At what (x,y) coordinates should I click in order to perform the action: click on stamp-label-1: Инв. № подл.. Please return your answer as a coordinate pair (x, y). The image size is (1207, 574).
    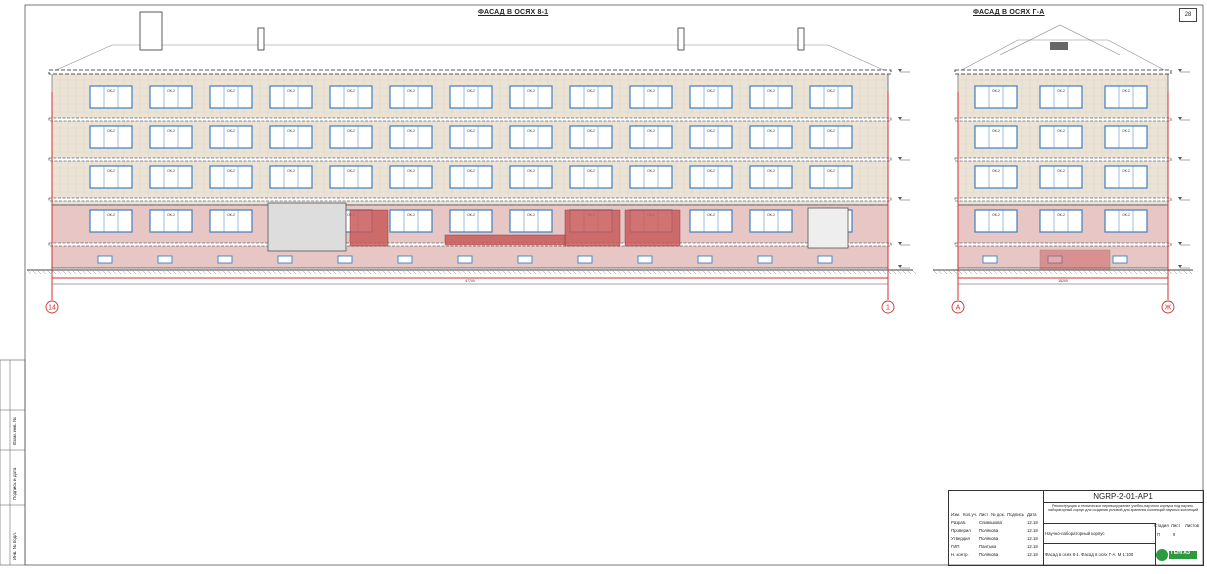
    Looking at the image, I should click on (14, 545).